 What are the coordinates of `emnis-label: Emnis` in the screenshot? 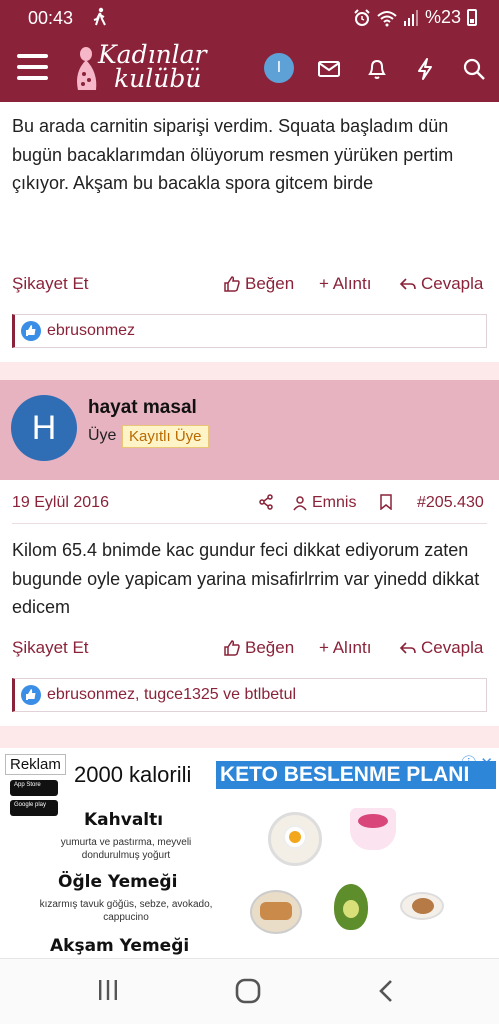 It's located at (334, 502).